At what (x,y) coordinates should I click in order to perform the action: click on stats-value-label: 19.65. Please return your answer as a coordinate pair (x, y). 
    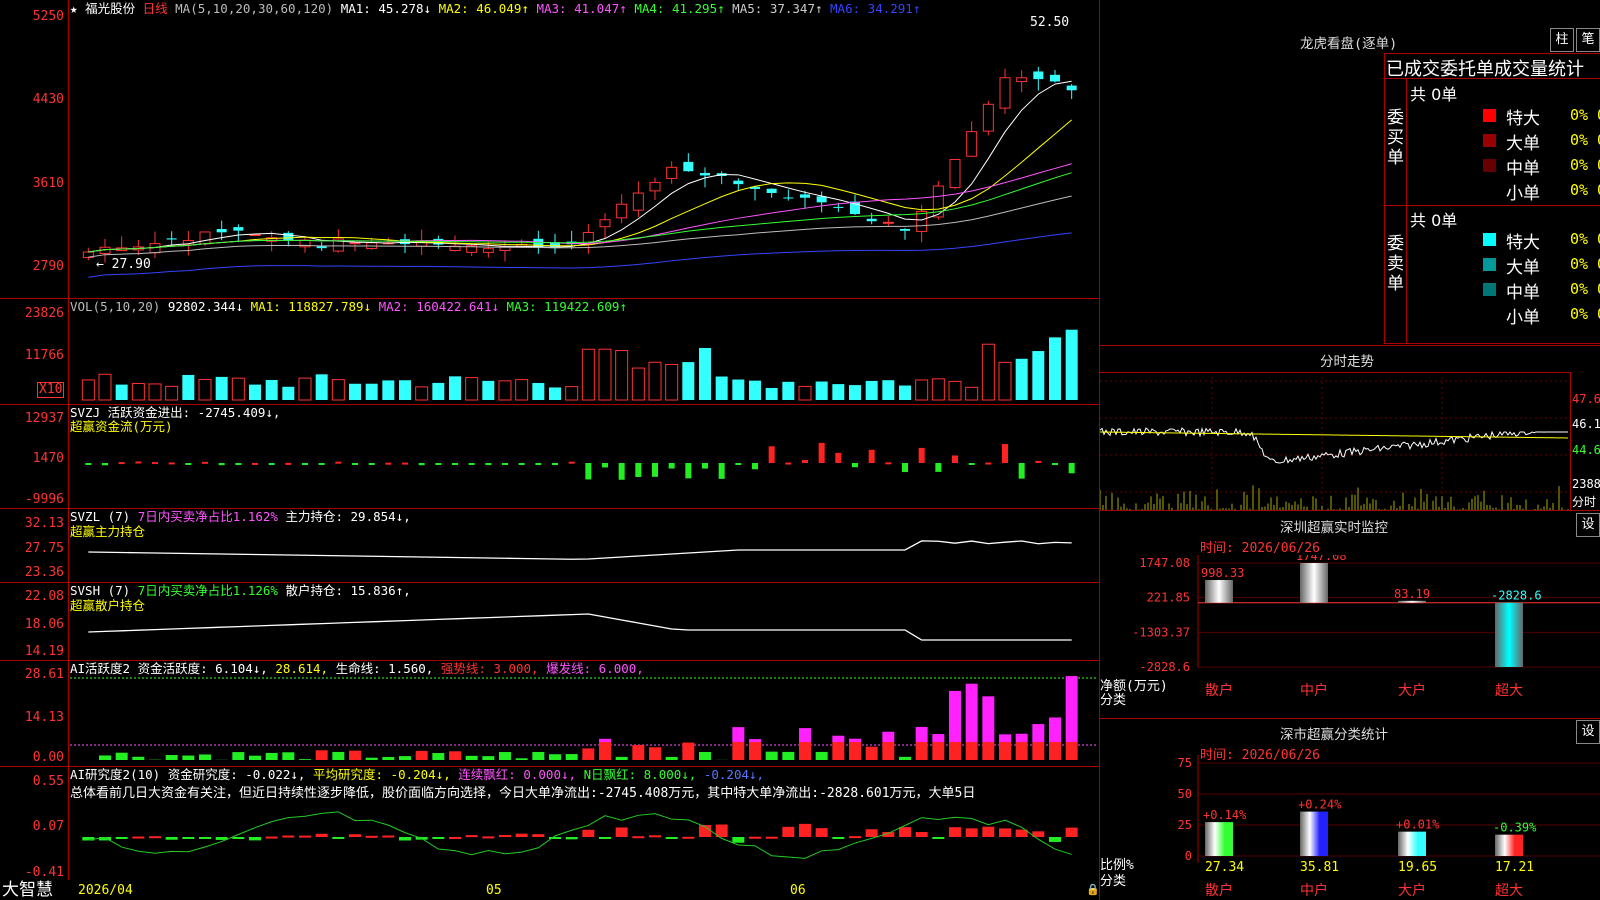
    Looking at the image, I should click on (1417, 867).